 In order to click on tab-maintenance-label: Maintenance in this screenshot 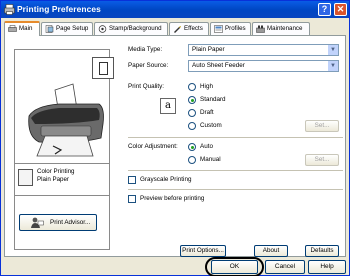, I will do `click(285, 28)`.